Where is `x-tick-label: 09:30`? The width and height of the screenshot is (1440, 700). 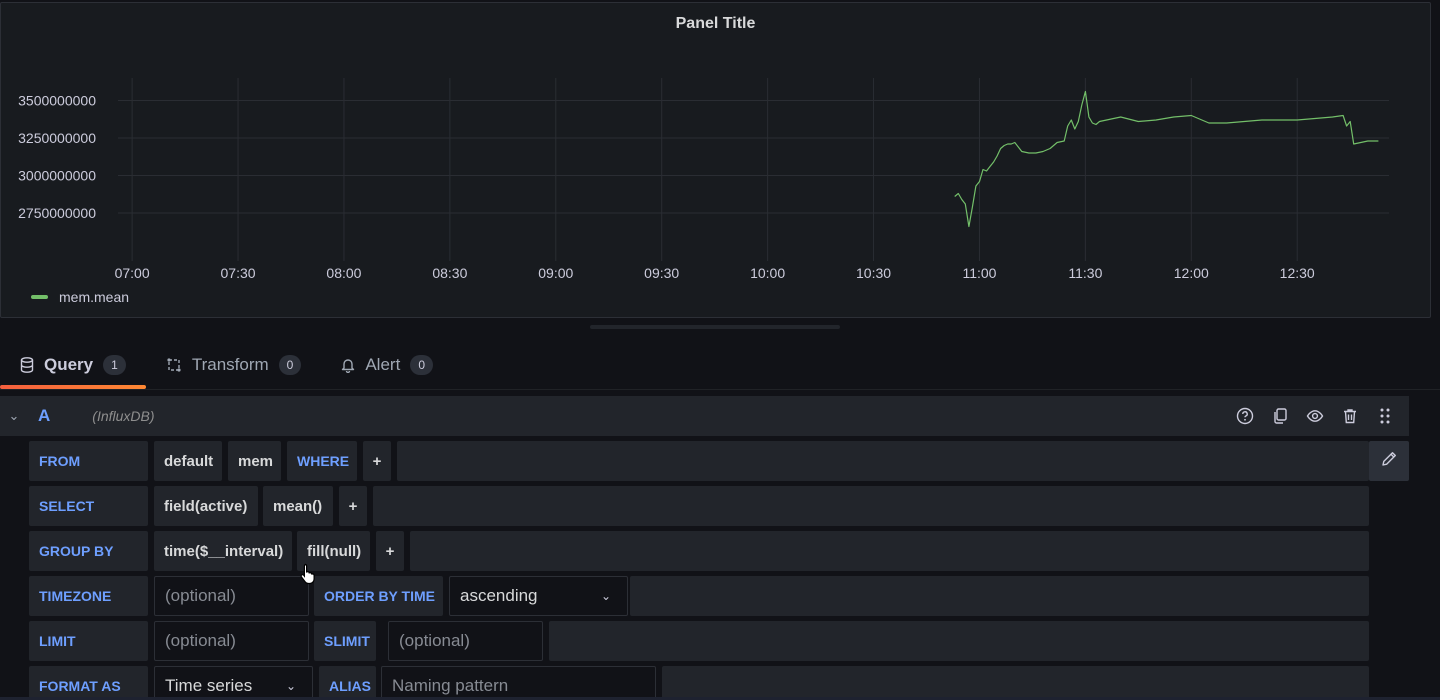 x-tick-label: 09:30 is located at coordinates (661, 273).